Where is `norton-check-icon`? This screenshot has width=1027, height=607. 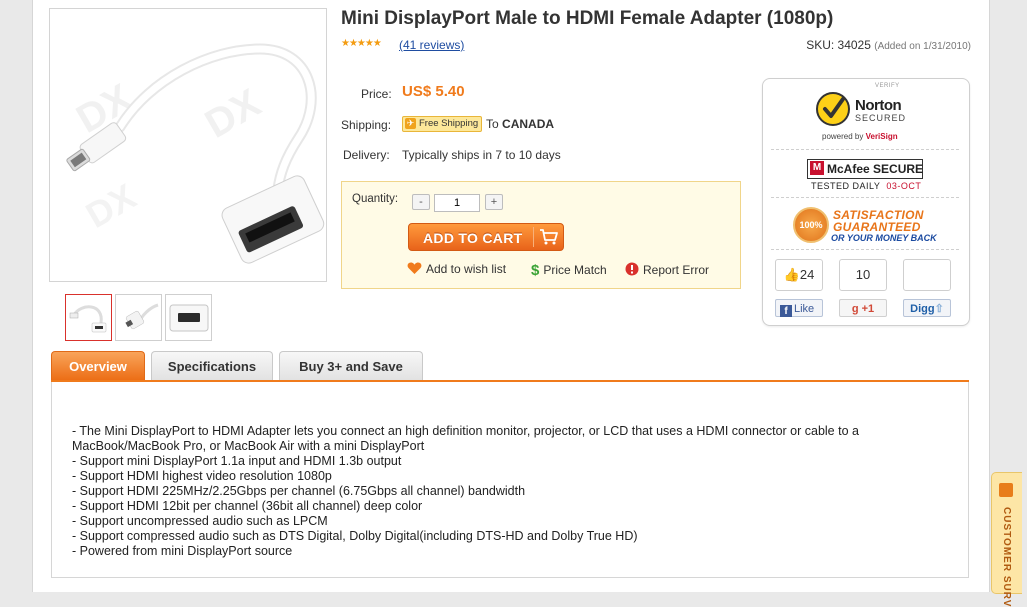 norton-check-icon is located at coordinates (833, 109).